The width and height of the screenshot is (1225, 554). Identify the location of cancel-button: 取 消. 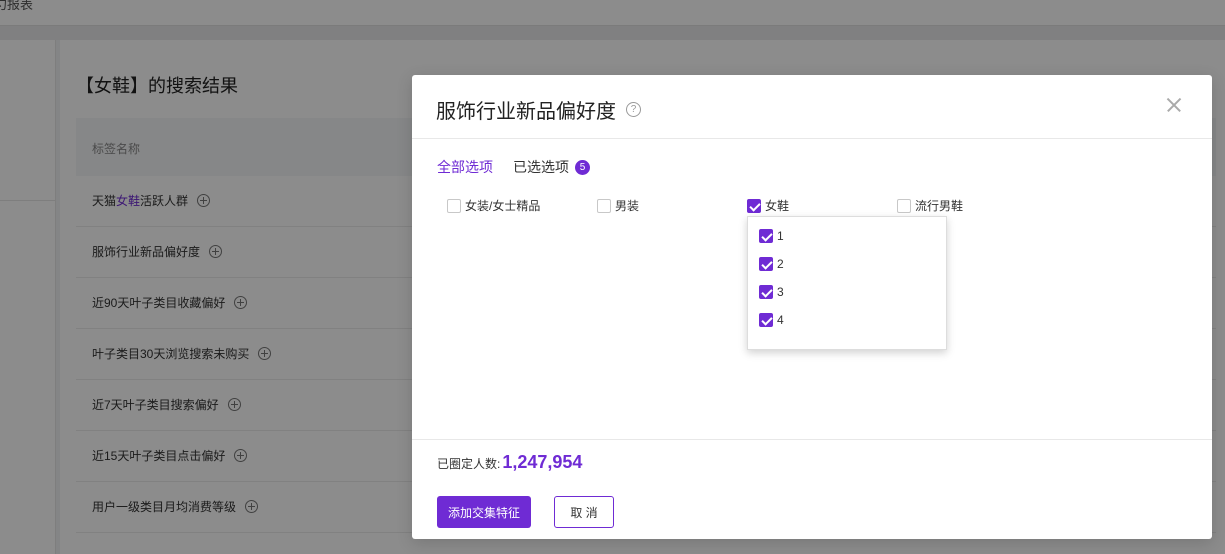
(584, 512).